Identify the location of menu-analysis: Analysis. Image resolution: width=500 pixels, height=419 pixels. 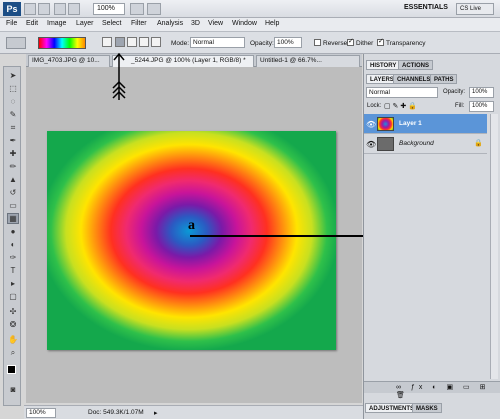
(170, 23).